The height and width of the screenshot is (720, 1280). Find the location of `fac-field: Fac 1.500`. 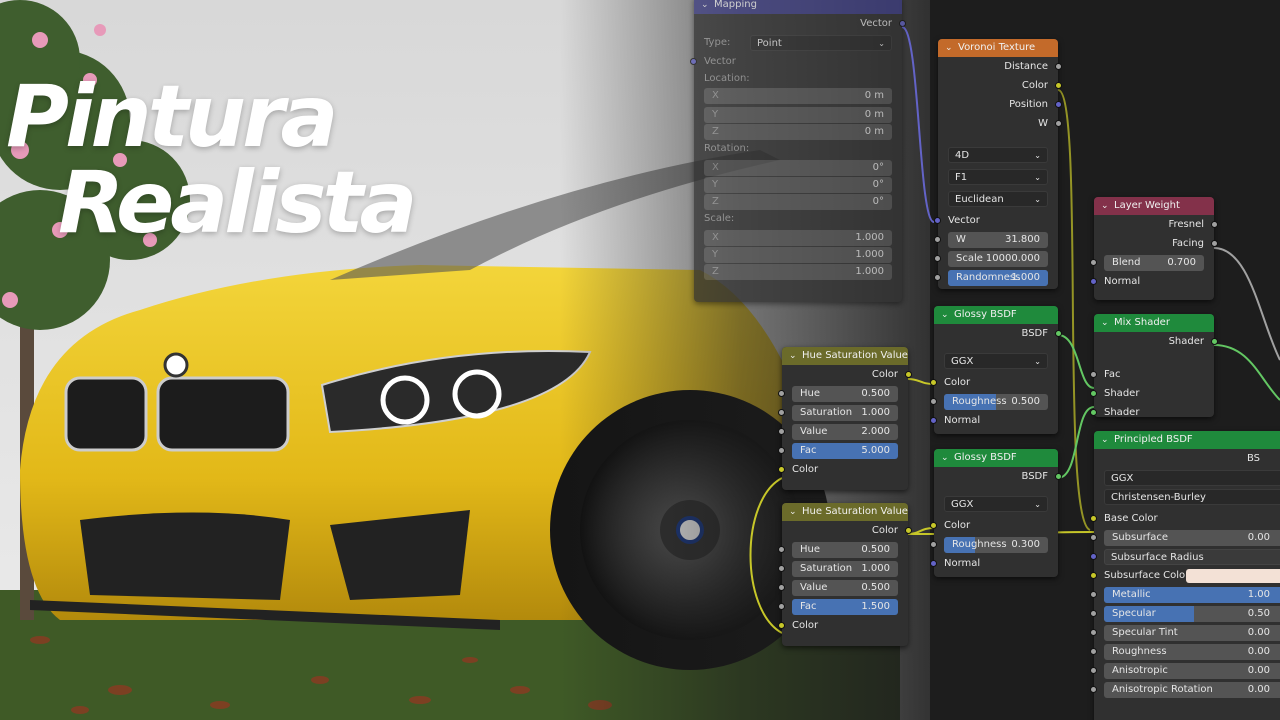

fac-field: Fac 1.500 is located at coordinates (845, 607).